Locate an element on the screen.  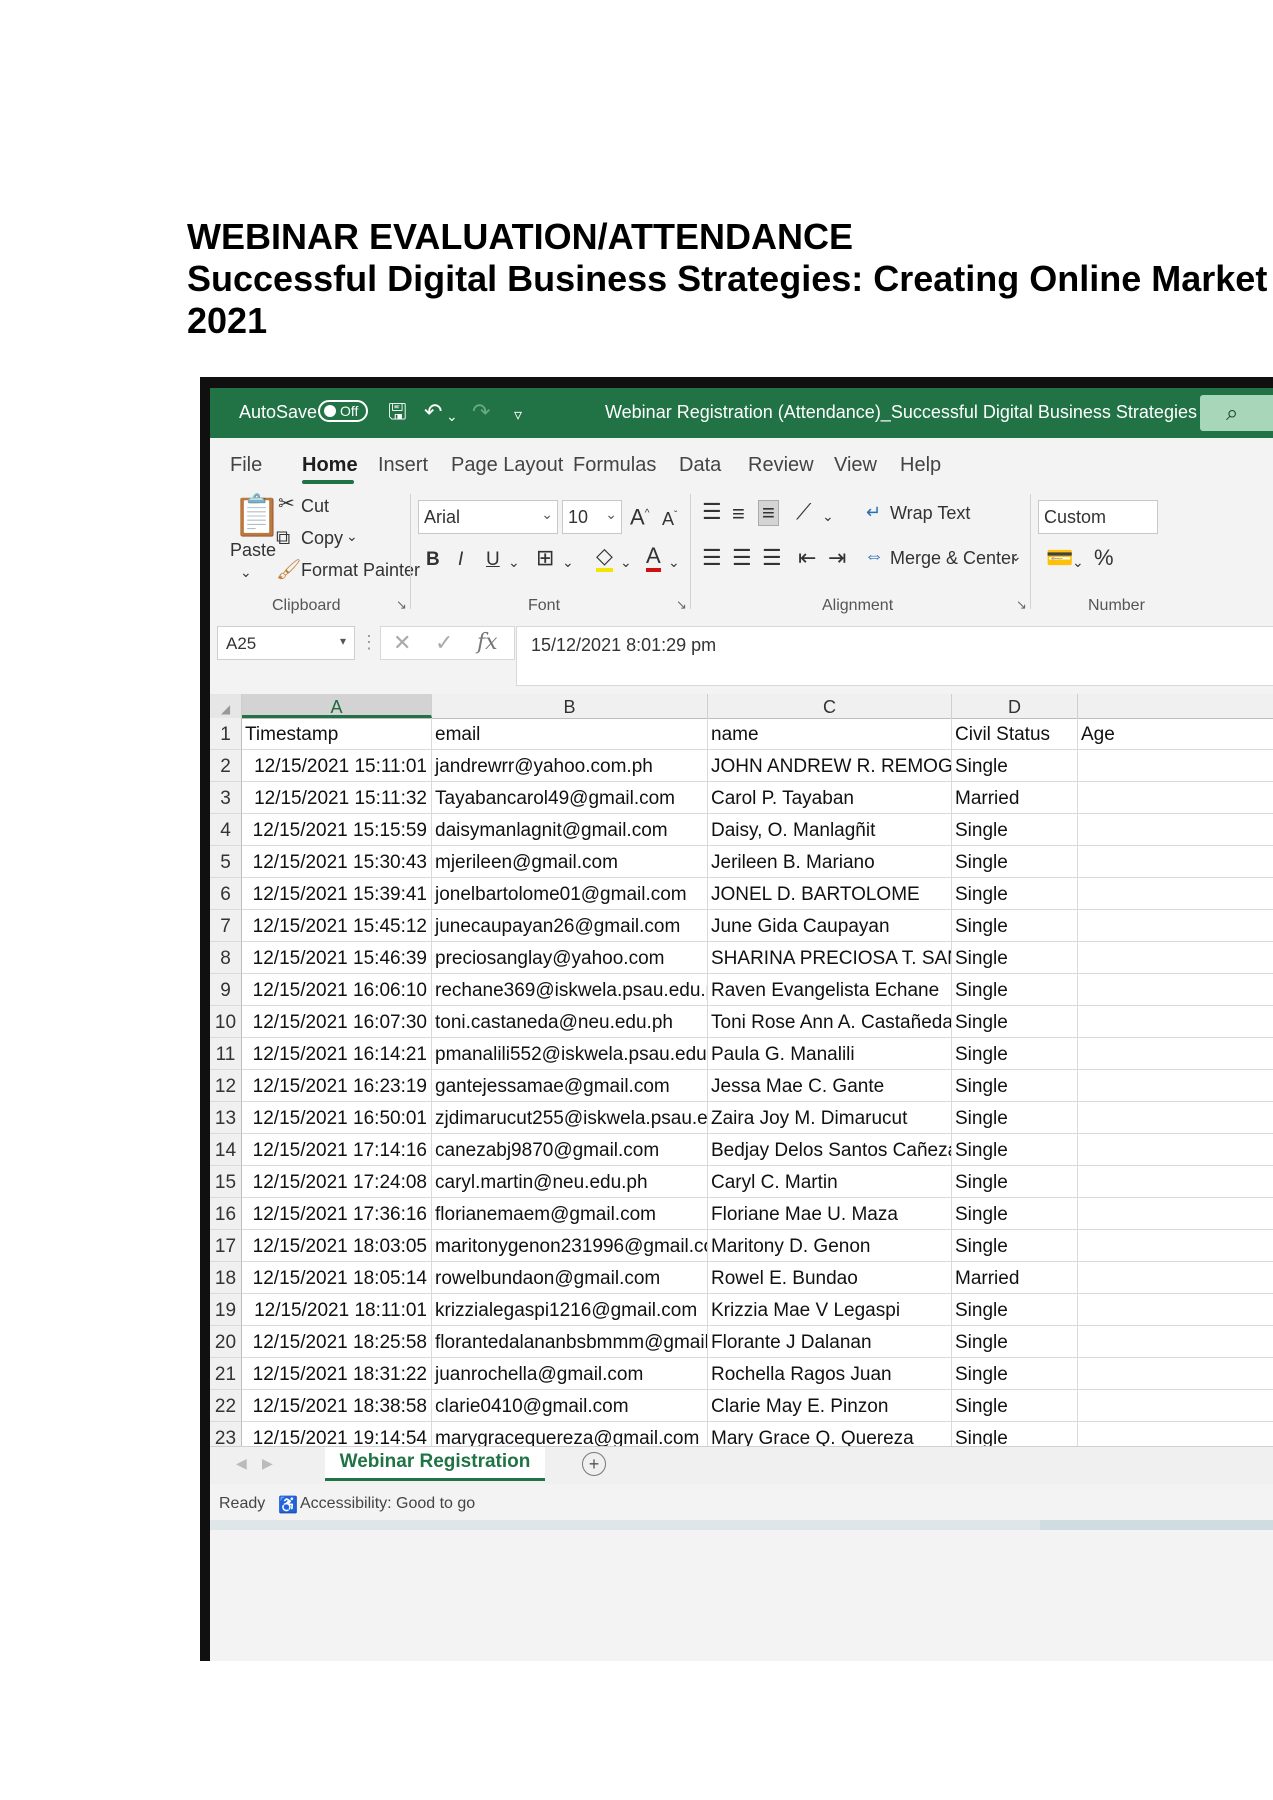
formula-input: 15/12/2021 8:01:29 pm is located at coordinates (894, 656).